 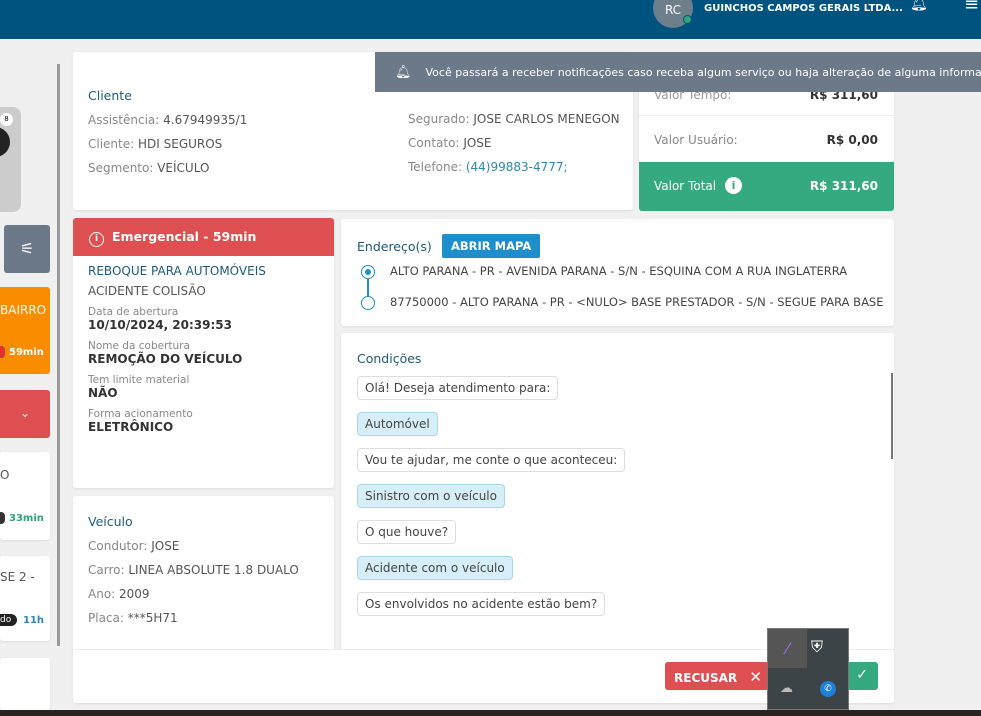 What do you see at coordinates (786, 688) in the screenshot?
I see `cloud-off-icon: ☁` at bounding box center [786, 688].